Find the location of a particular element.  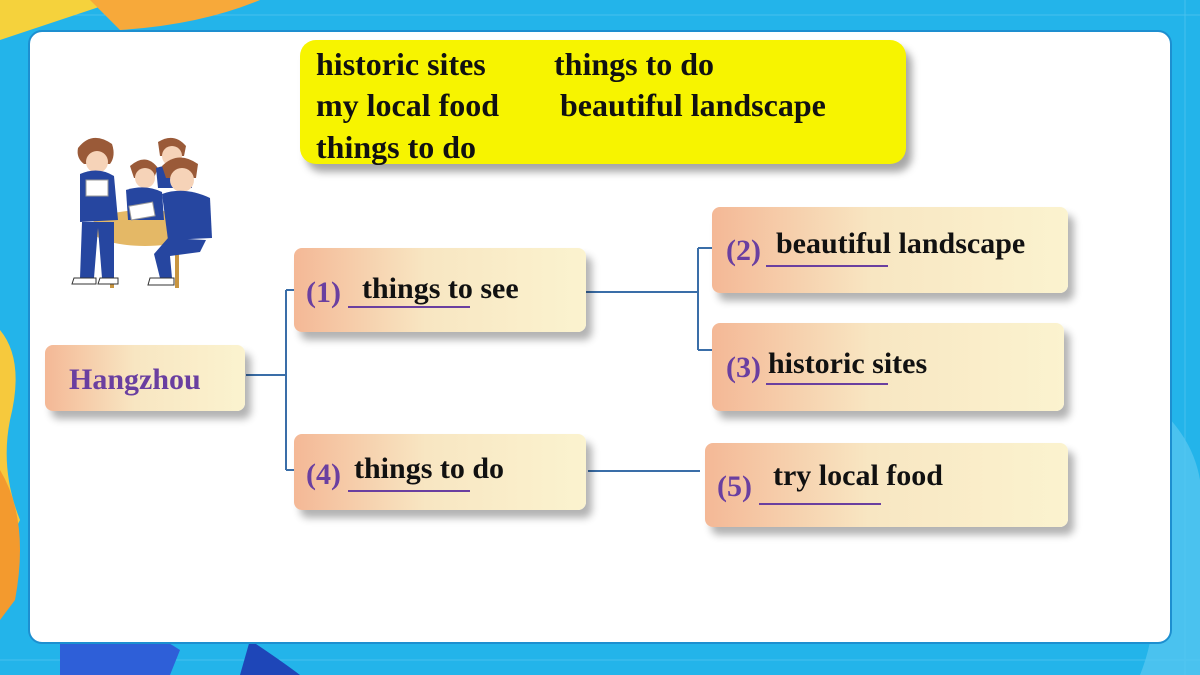

branch-answer: beautiful landscape is located at coordinates (901, 243).